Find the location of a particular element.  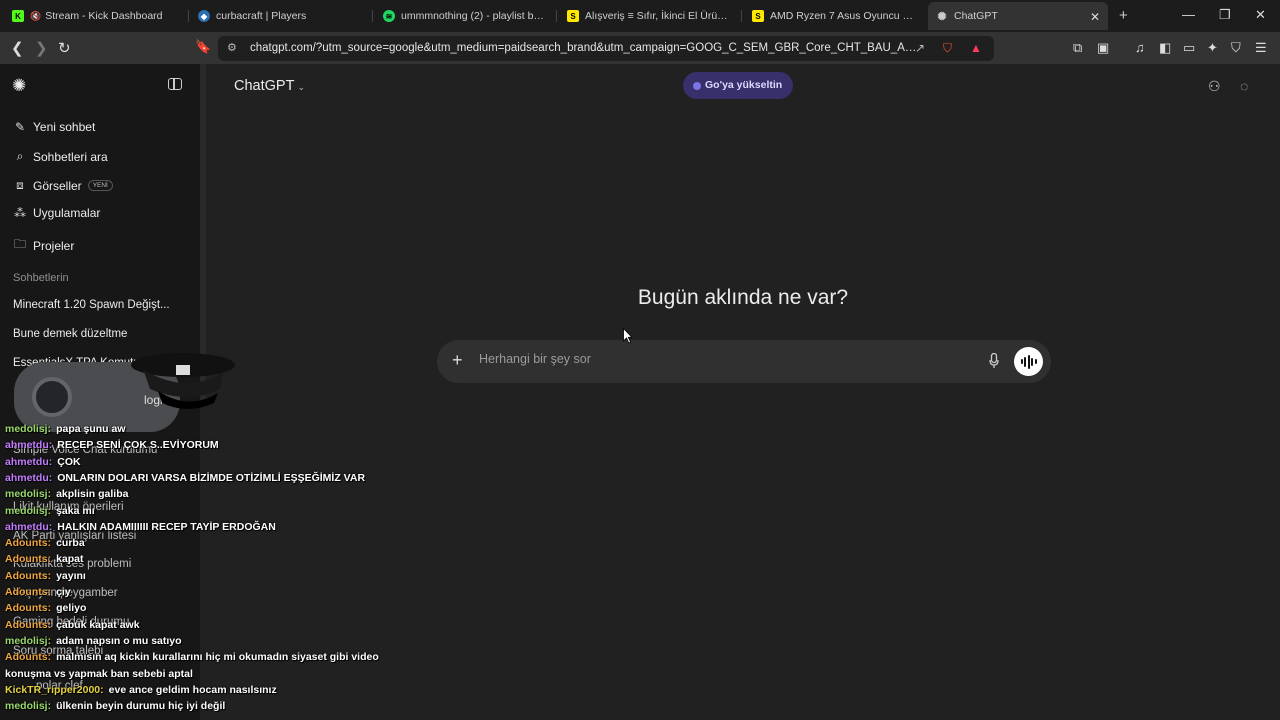

sidebar-toggle-icon is located at coordinates (175, 84).